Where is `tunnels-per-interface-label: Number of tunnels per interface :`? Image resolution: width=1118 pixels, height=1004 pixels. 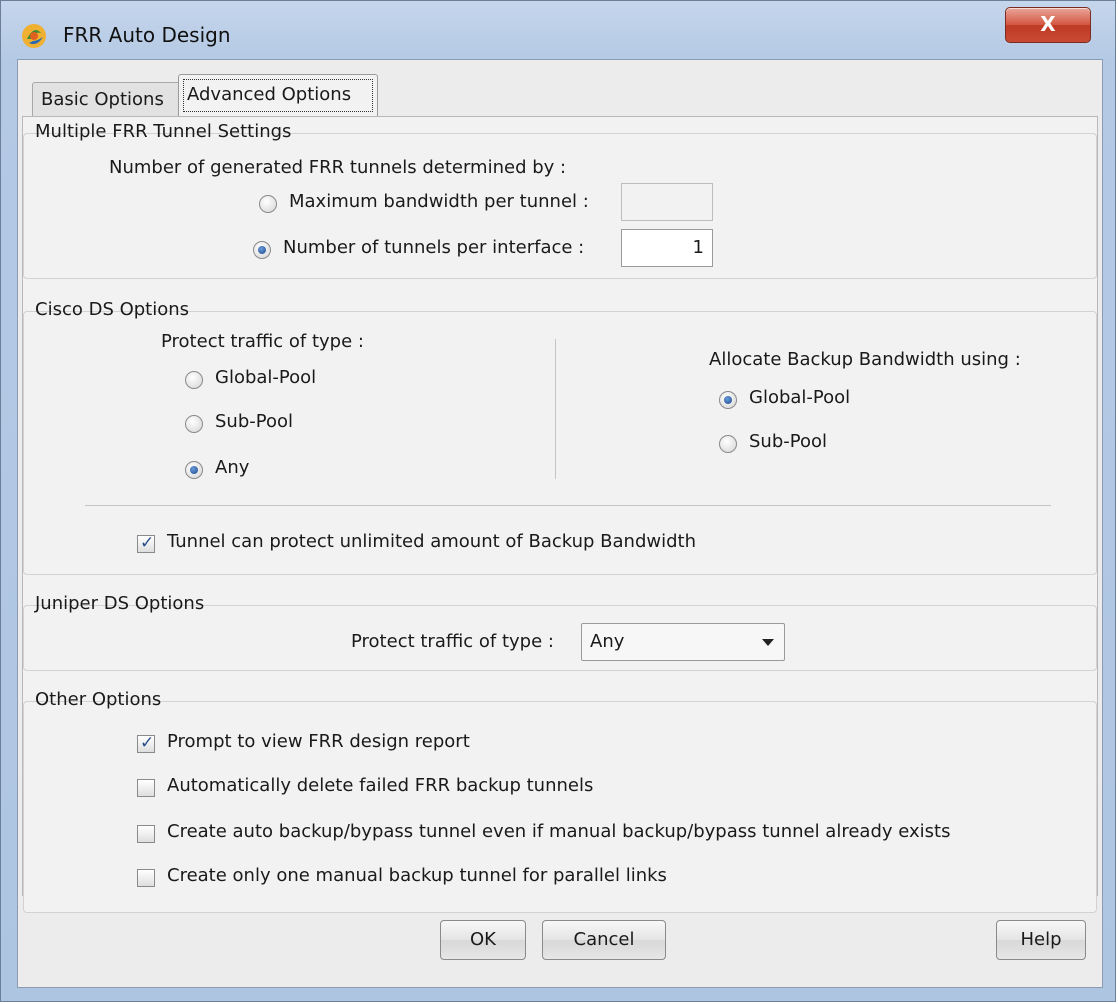
tunnels-per-interface-label: Number of tunnels per interface : is located at coordinates (434, 247).